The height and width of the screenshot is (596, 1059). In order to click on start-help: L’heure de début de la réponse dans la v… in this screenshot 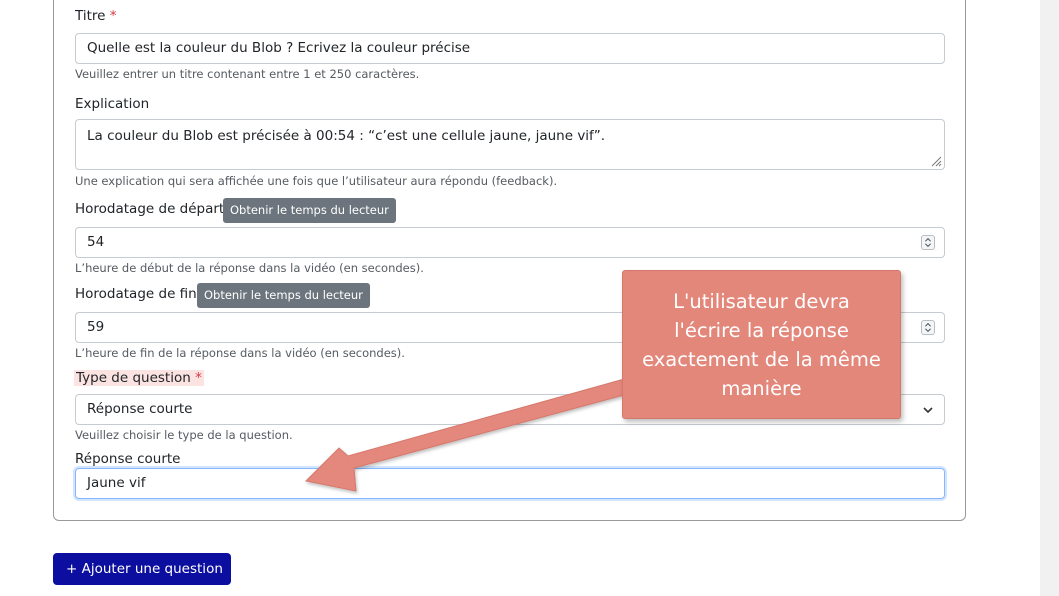, I will do `click(249, 268)`.